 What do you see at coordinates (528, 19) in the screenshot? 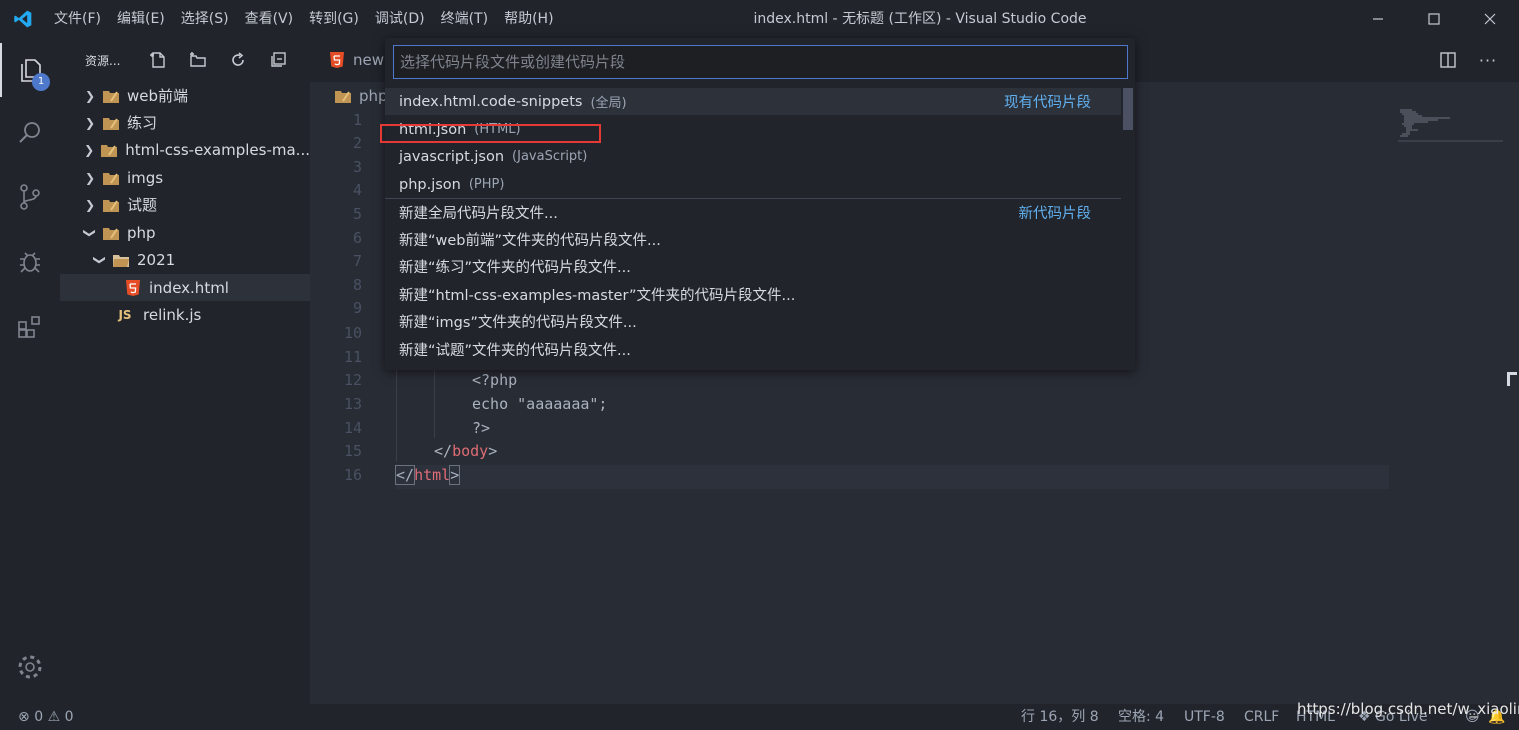
I see `menu-help: 帮助(H)` at bounding box center [528, 19].